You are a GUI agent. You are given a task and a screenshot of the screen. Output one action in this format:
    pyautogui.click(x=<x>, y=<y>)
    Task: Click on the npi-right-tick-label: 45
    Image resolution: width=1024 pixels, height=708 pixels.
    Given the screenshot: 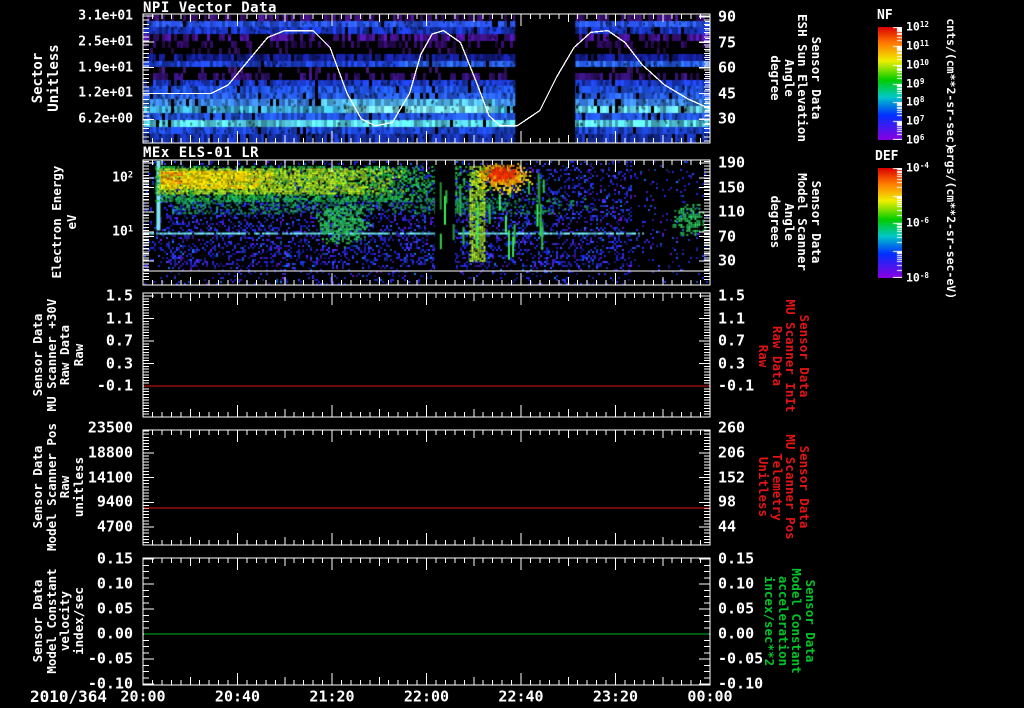 What is the action you would take?
    pyautogui.click(x=727, y=93)
    